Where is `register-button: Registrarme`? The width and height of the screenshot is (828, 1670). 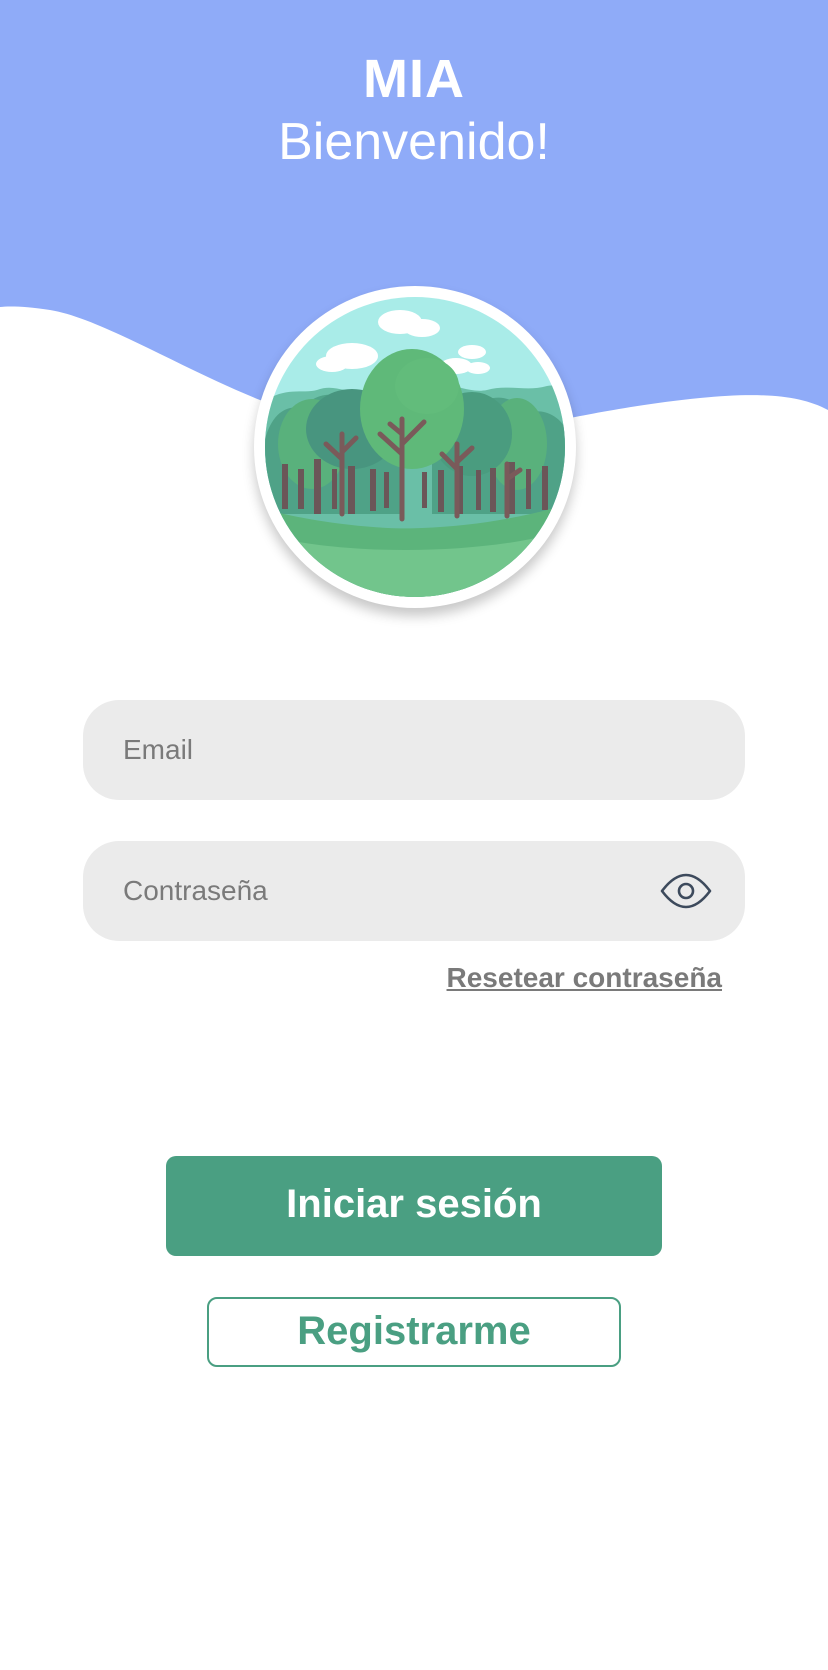 register-button: Registrarme is located at coordinates (414, 1332).